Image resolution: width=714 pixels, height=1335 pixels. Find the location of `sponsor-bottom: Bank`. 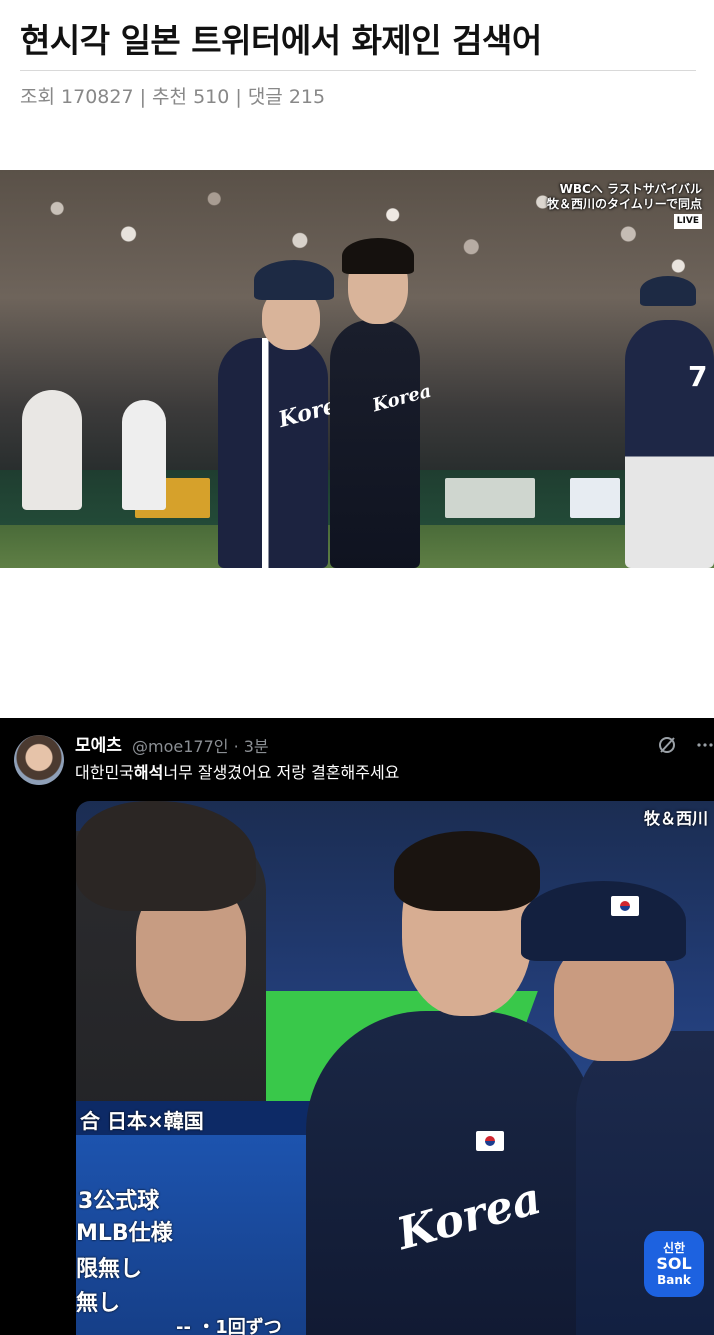

sponsor-bottom: Bank is located at coordinates (674, 1280).